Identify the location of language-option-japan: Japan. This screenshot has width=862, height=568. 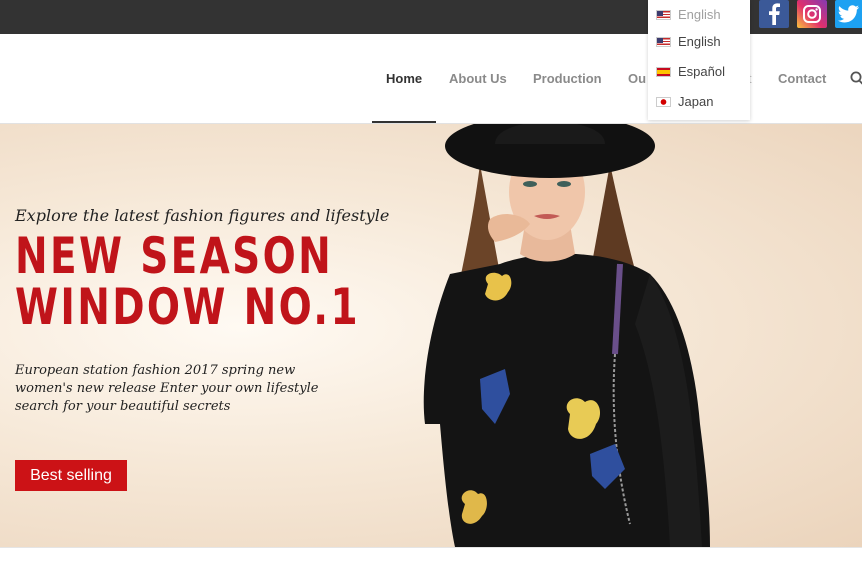
(684, 101).